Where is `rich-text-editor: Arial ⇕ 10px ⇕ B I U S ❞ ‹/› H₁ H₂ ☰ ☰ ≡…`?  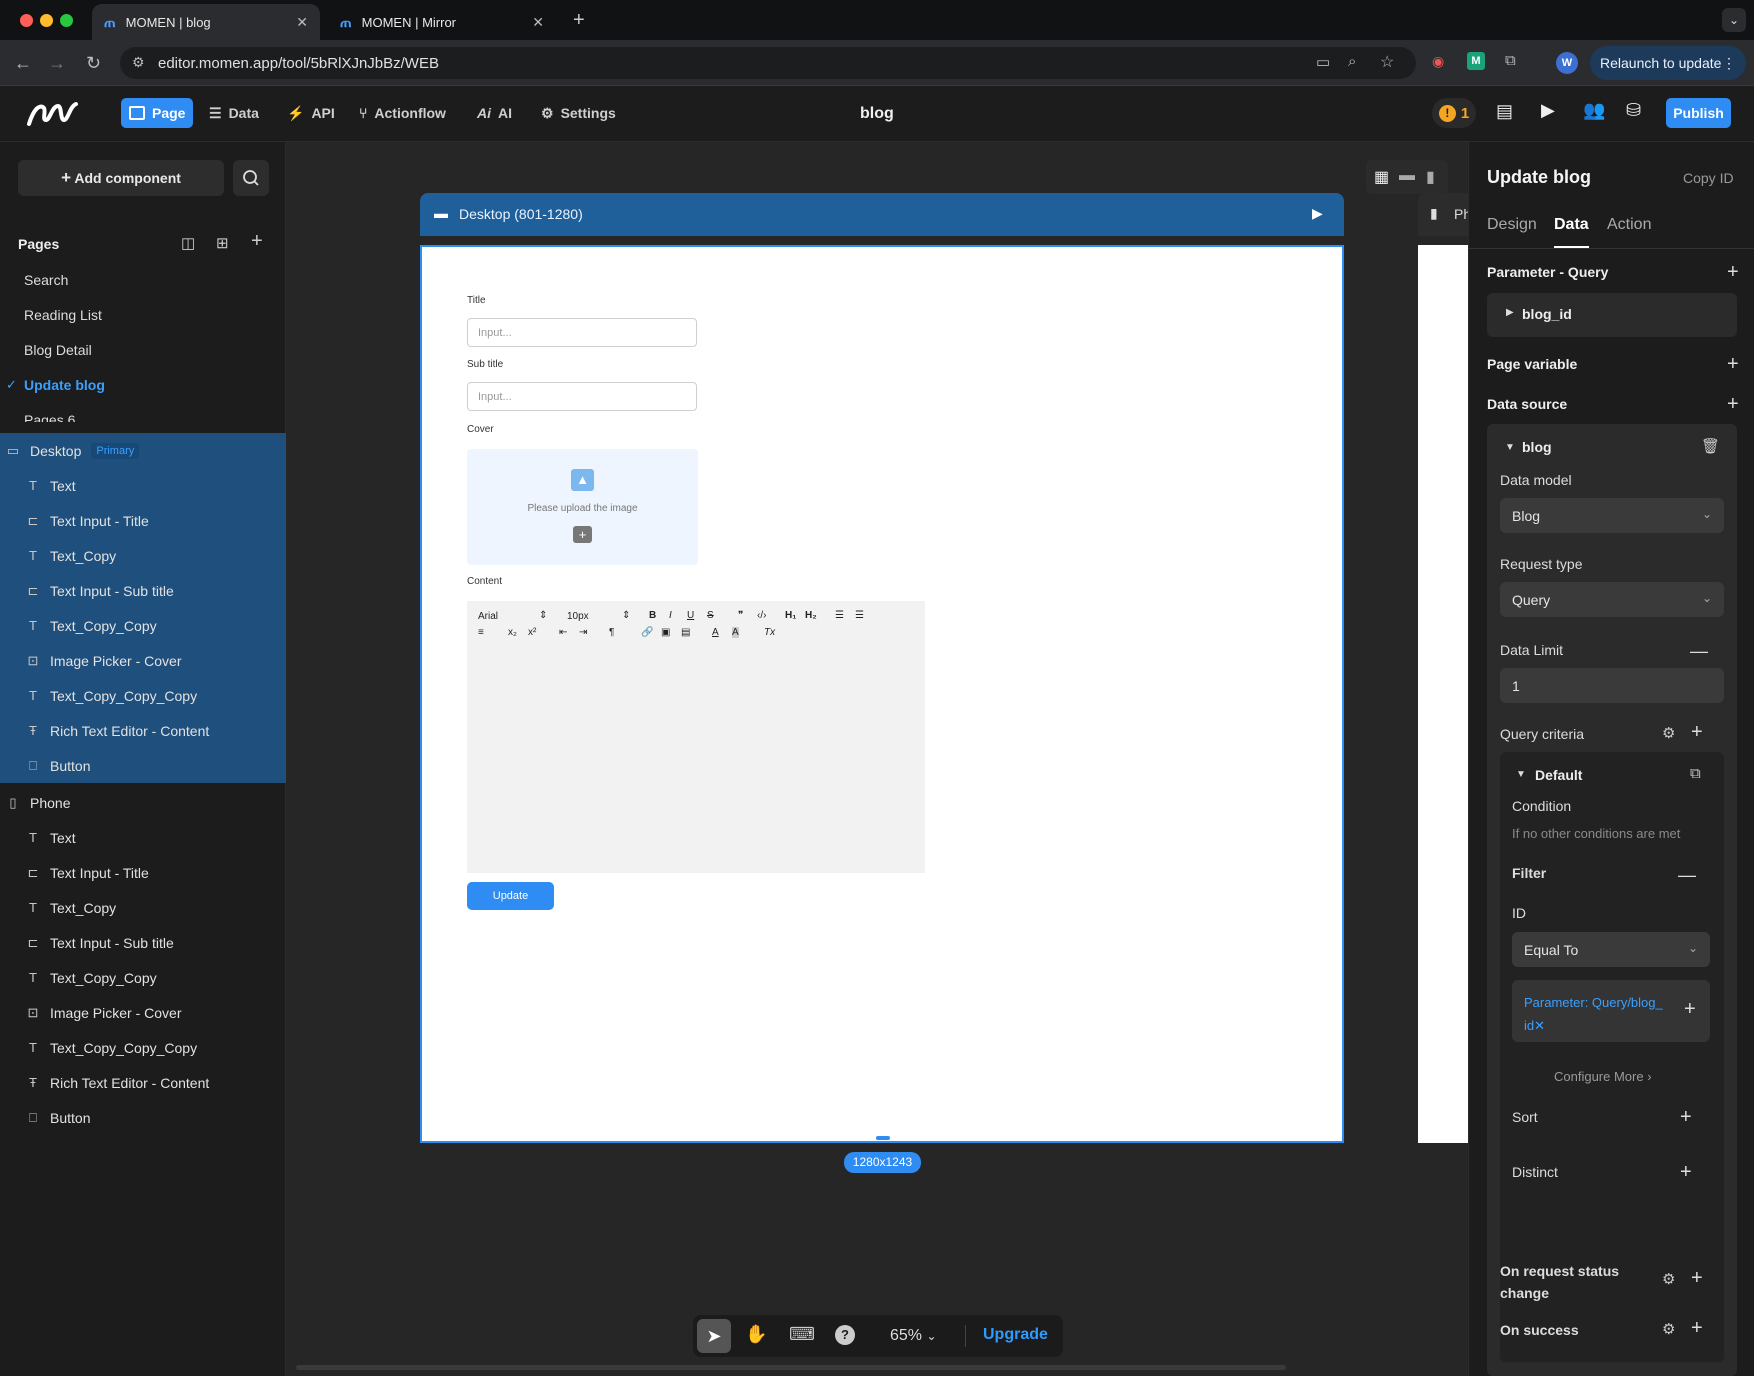 rich-text-editor: Arial ⇕ 10px ⇕ B I U S ❞ ‹/› H₁ H₂ ☰ ☰ ≡… is located at coordinates (696, 737).